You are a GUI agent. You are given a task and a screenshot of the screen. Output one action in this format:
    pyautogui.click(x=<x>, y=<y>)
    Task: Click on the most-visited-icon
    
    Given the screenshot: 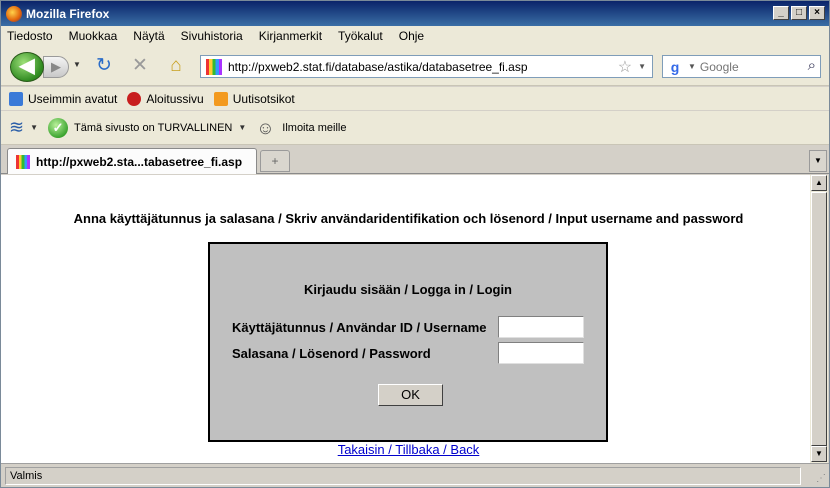 What is the action you would take?
    pyautogui.click(x=16, y=98)
    